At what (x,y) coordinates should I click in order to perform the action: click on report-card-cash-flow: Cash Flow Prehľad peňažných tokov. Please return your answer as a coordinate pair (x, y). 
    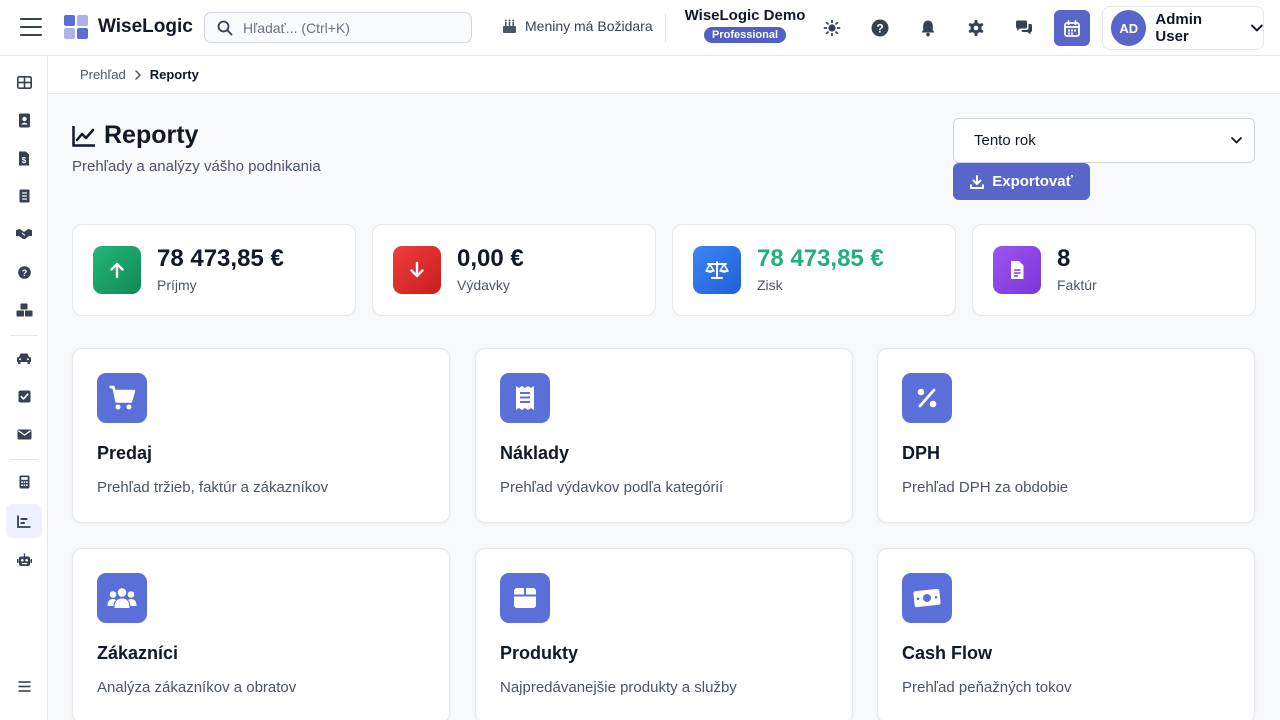
    Looking at the image, I should click on (1066, 634).